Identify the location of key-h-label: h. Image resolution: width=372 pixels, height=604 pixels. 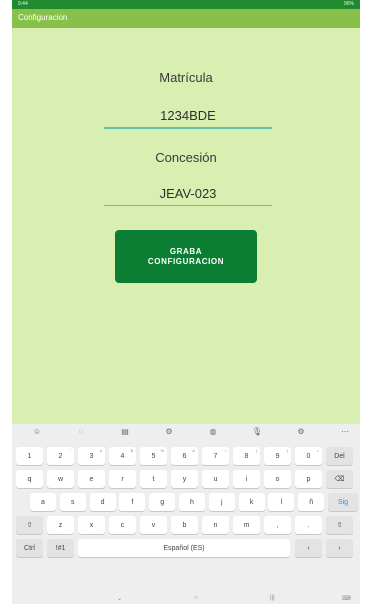
(192, 502).